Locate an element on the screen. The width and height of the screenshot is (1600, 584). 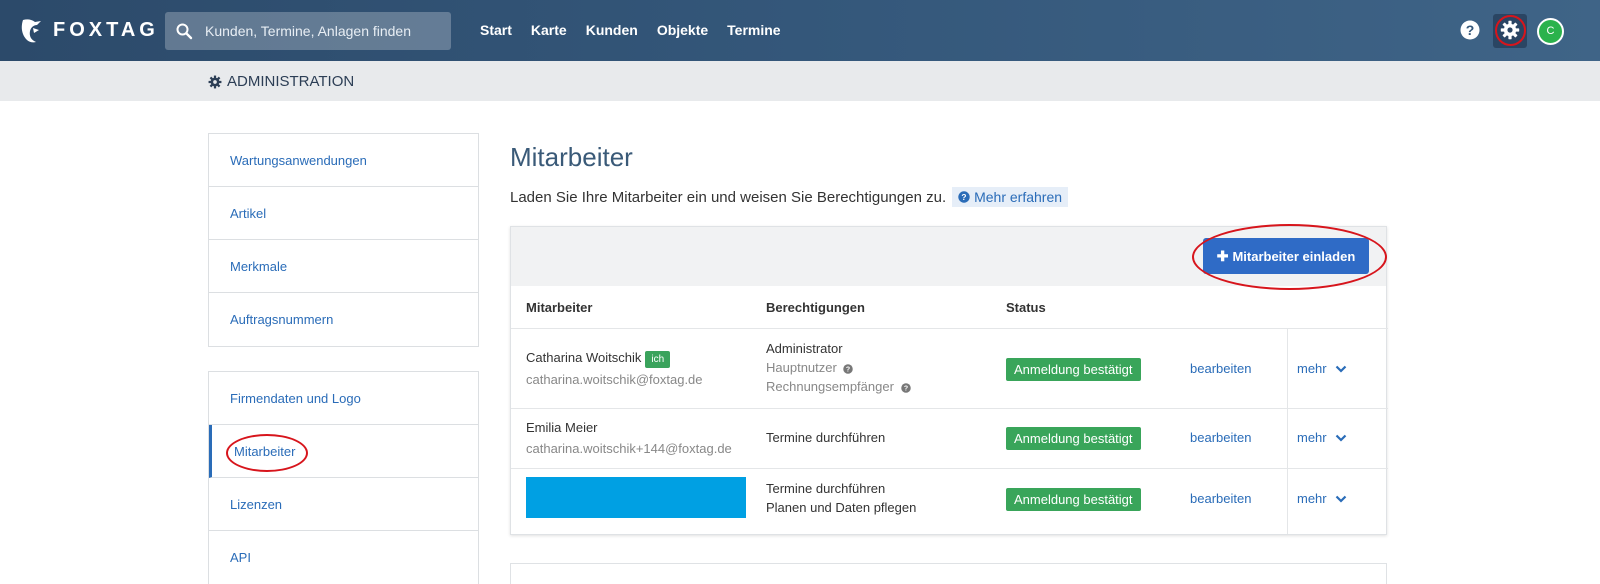
column-header-permissions: Berechtigungen is located at coordinates (815, 307).